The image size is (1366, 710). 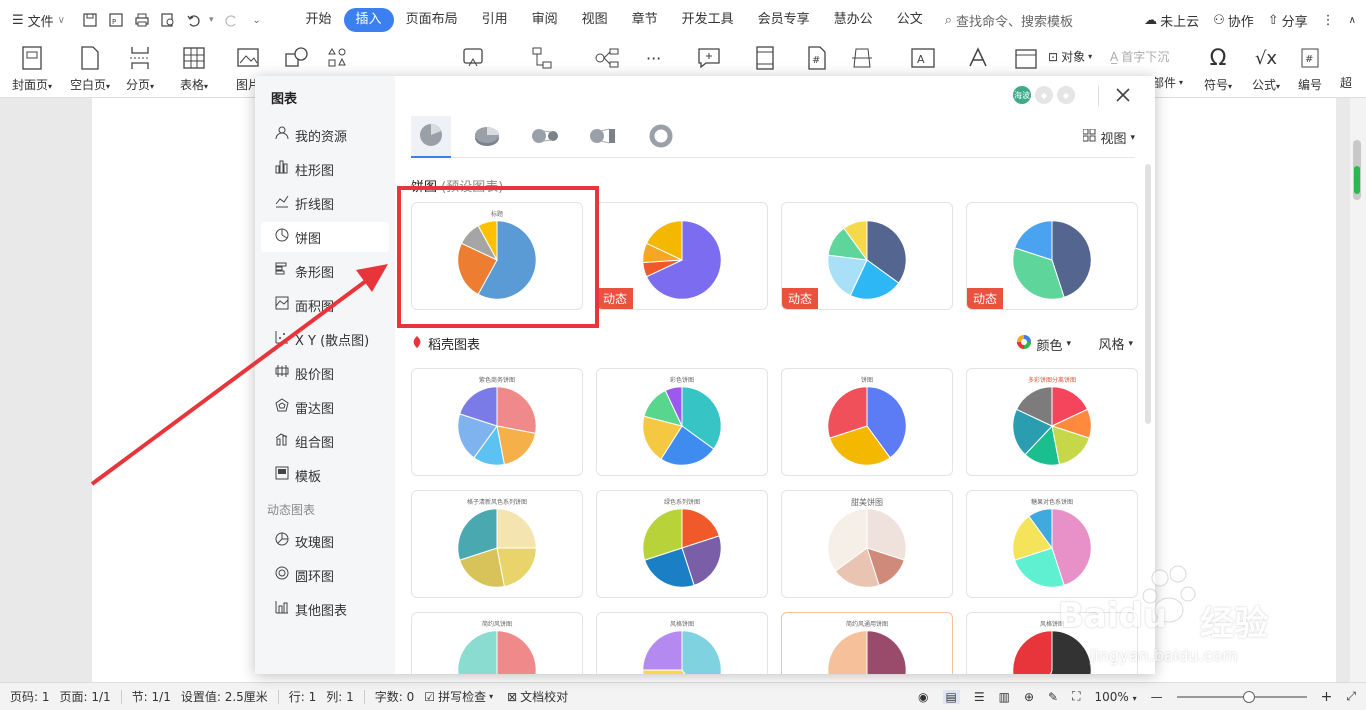 I want to click on drop-cap-button: A̲ 首字下沉, so click(x=1139, y=56).